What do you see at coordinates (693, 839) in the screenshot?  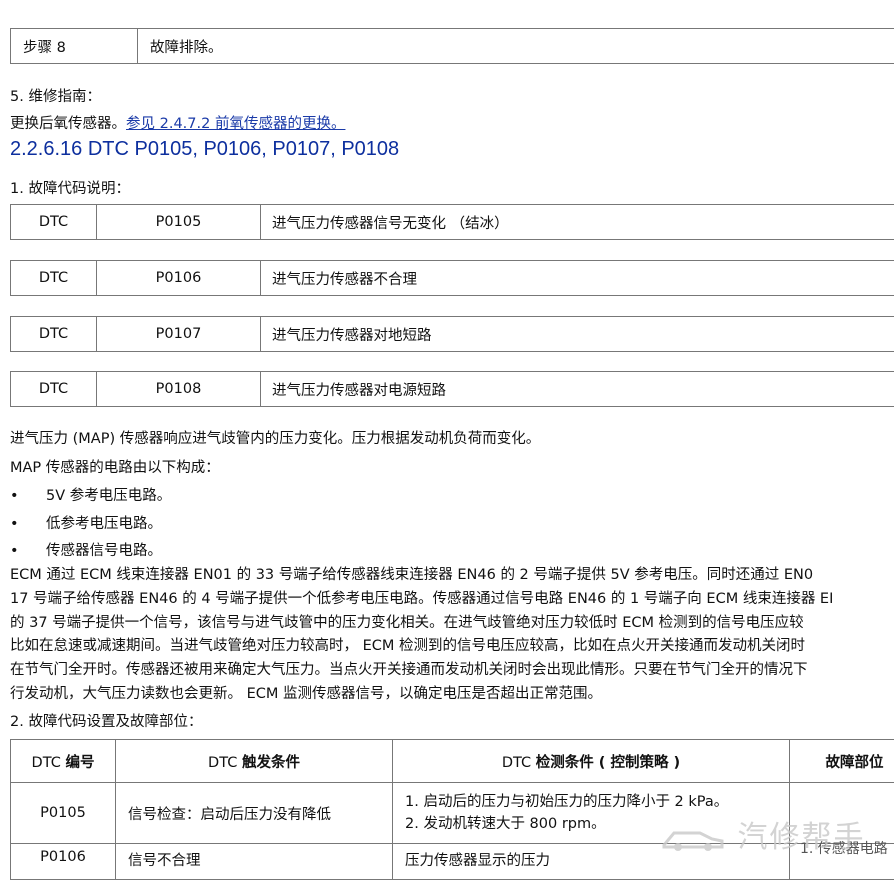 I see `car-logo-icon` at bounding box center [693, 839].